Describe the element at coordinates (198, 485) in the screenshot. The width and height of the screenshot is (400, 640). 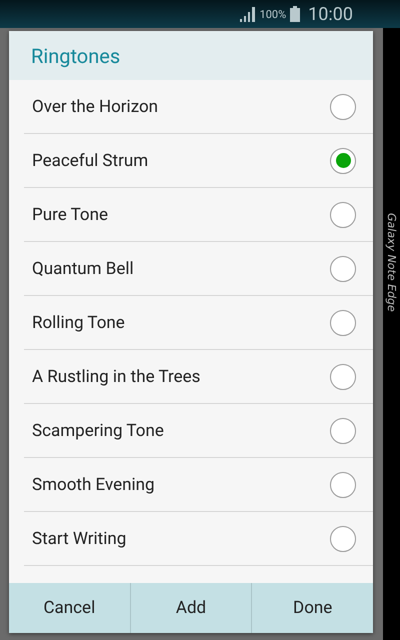
I see `ringtone-item: Smooth Evening` at that location.